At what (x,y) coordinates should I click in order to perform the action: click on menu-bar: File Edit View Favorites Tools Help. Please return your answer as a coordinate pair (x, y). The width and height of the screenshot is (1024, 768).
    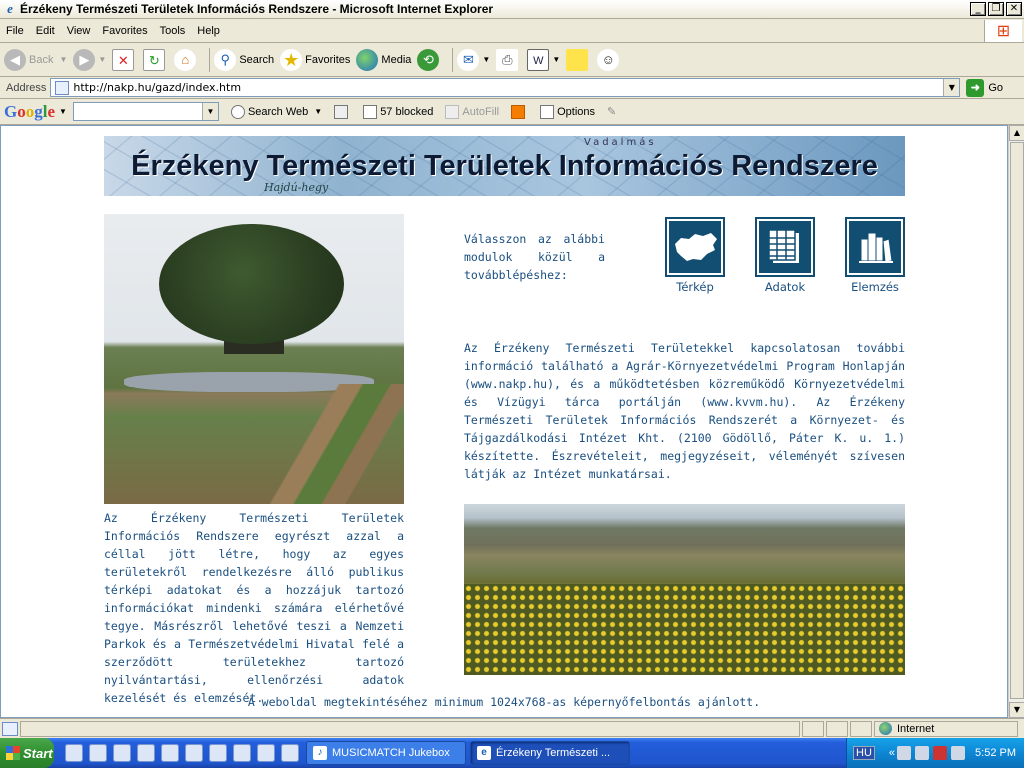
    Looking at the image, I should click on (512, 31).